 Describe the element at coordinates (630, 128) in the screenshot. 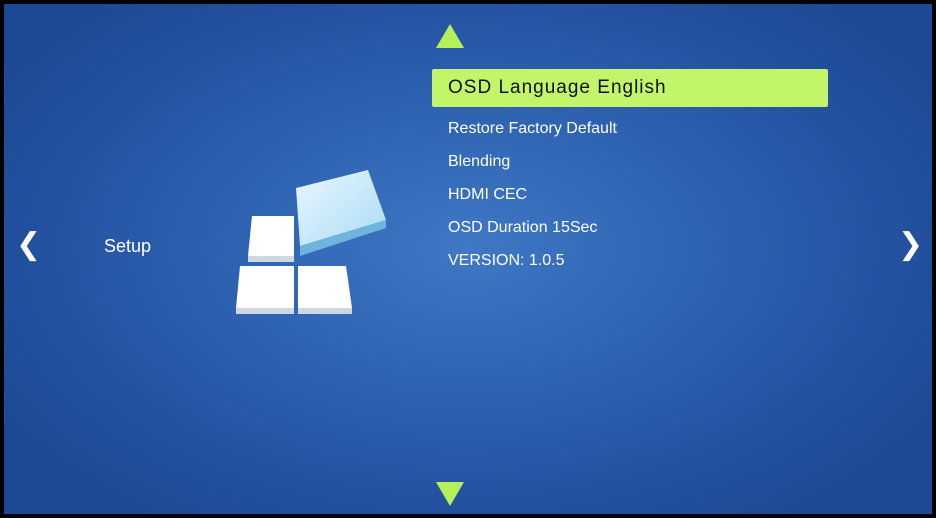

I see `menu-item-restore-factory-default: Restore Factory Default` at that location.